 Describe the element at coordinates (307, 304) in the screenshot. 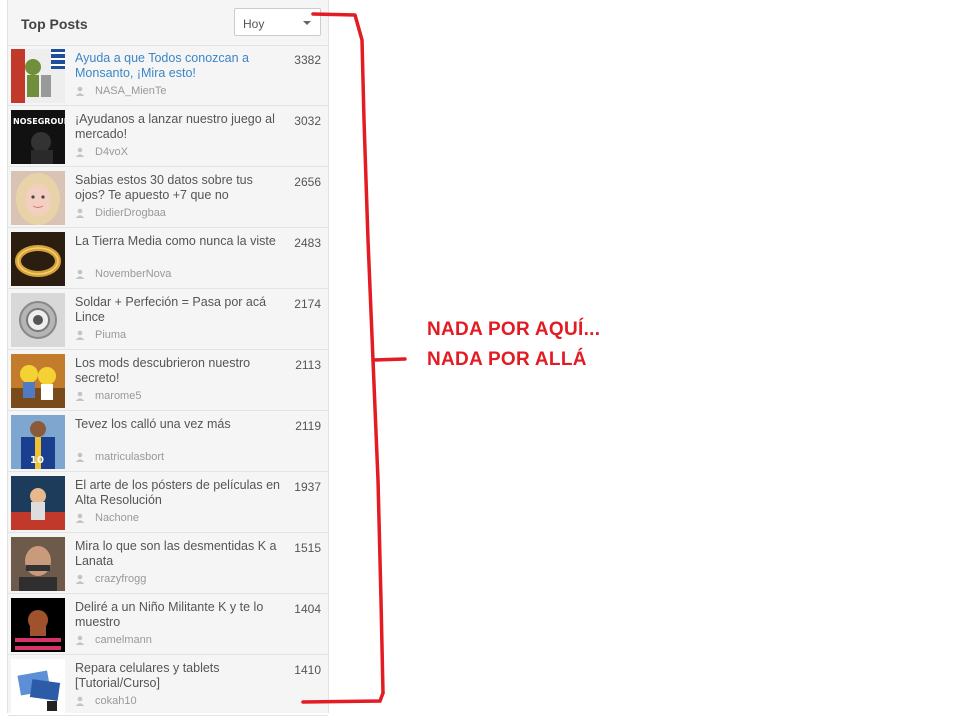

I see `post-score: 2174` at that location.